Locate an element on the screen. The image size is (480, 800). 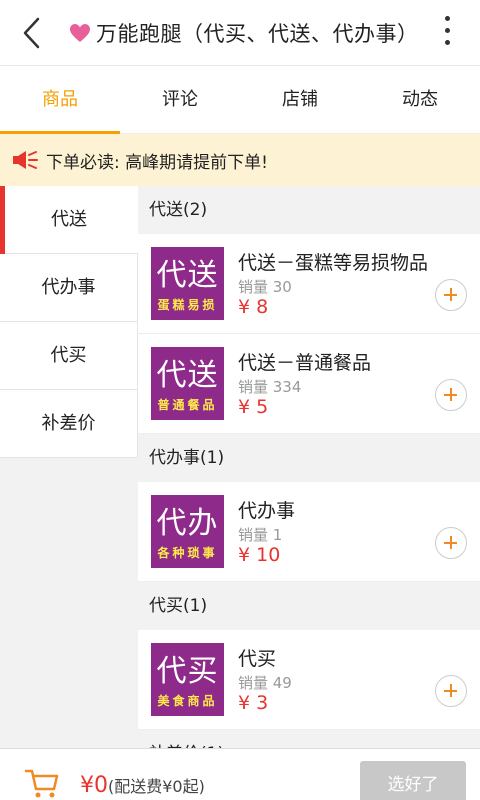
product-name: 代买 is located at coordinates (257, 659).